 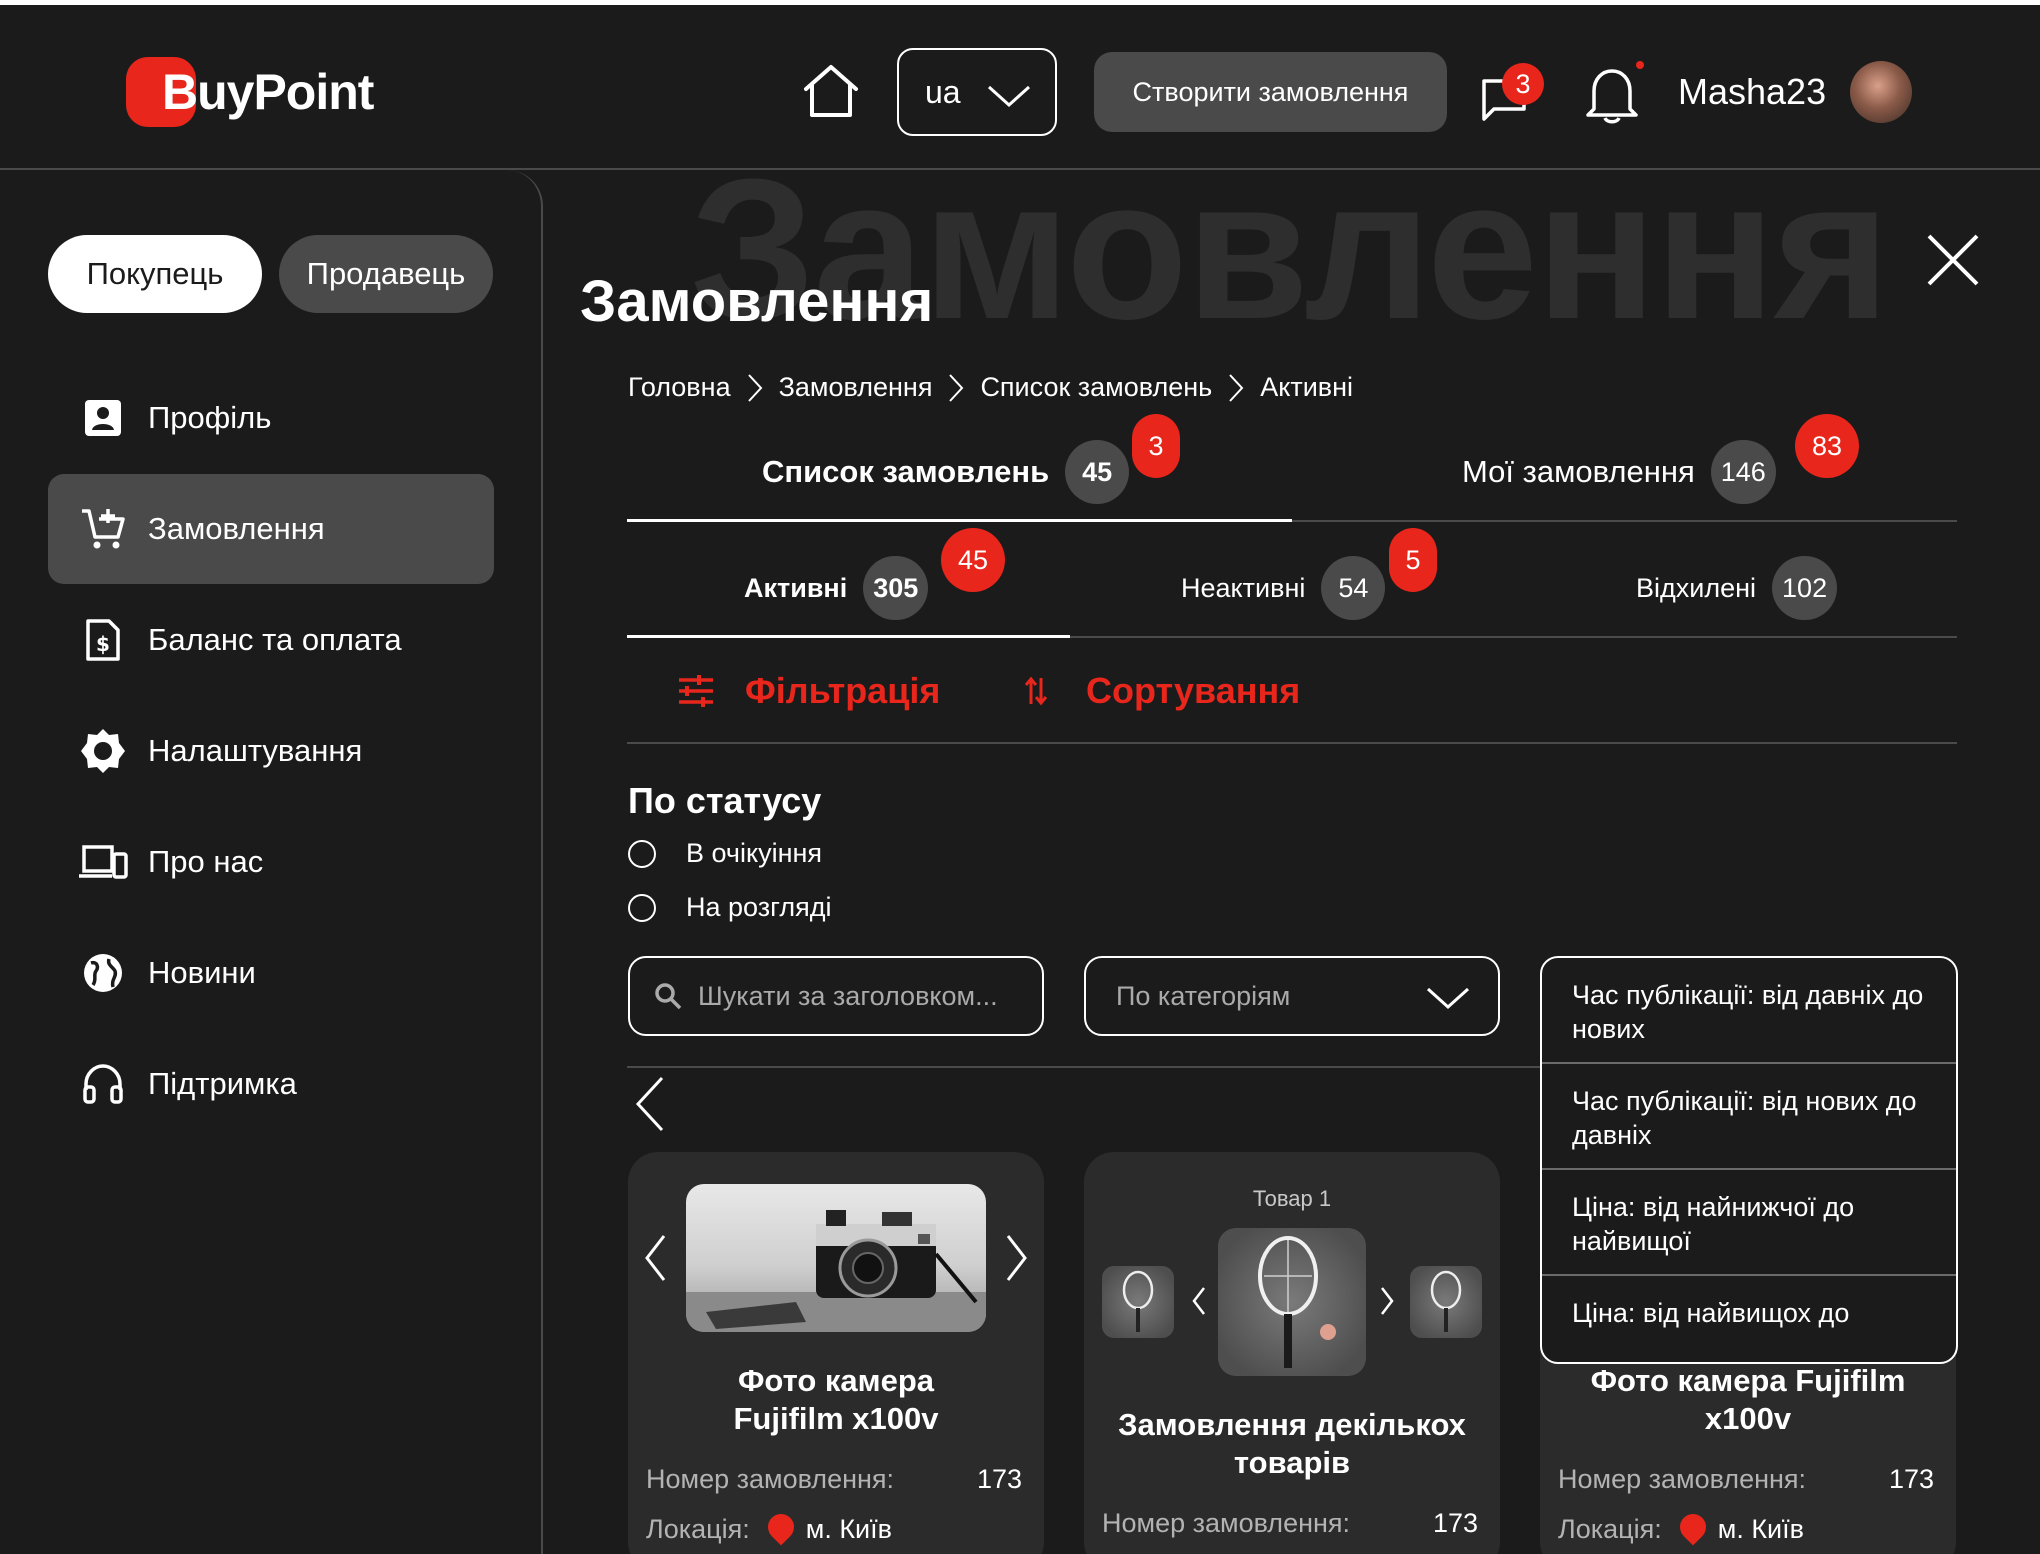 What do you see at coordinates (103, 418) in the screenshot?
I see `profile-icon` at bounding box center [103, 418].